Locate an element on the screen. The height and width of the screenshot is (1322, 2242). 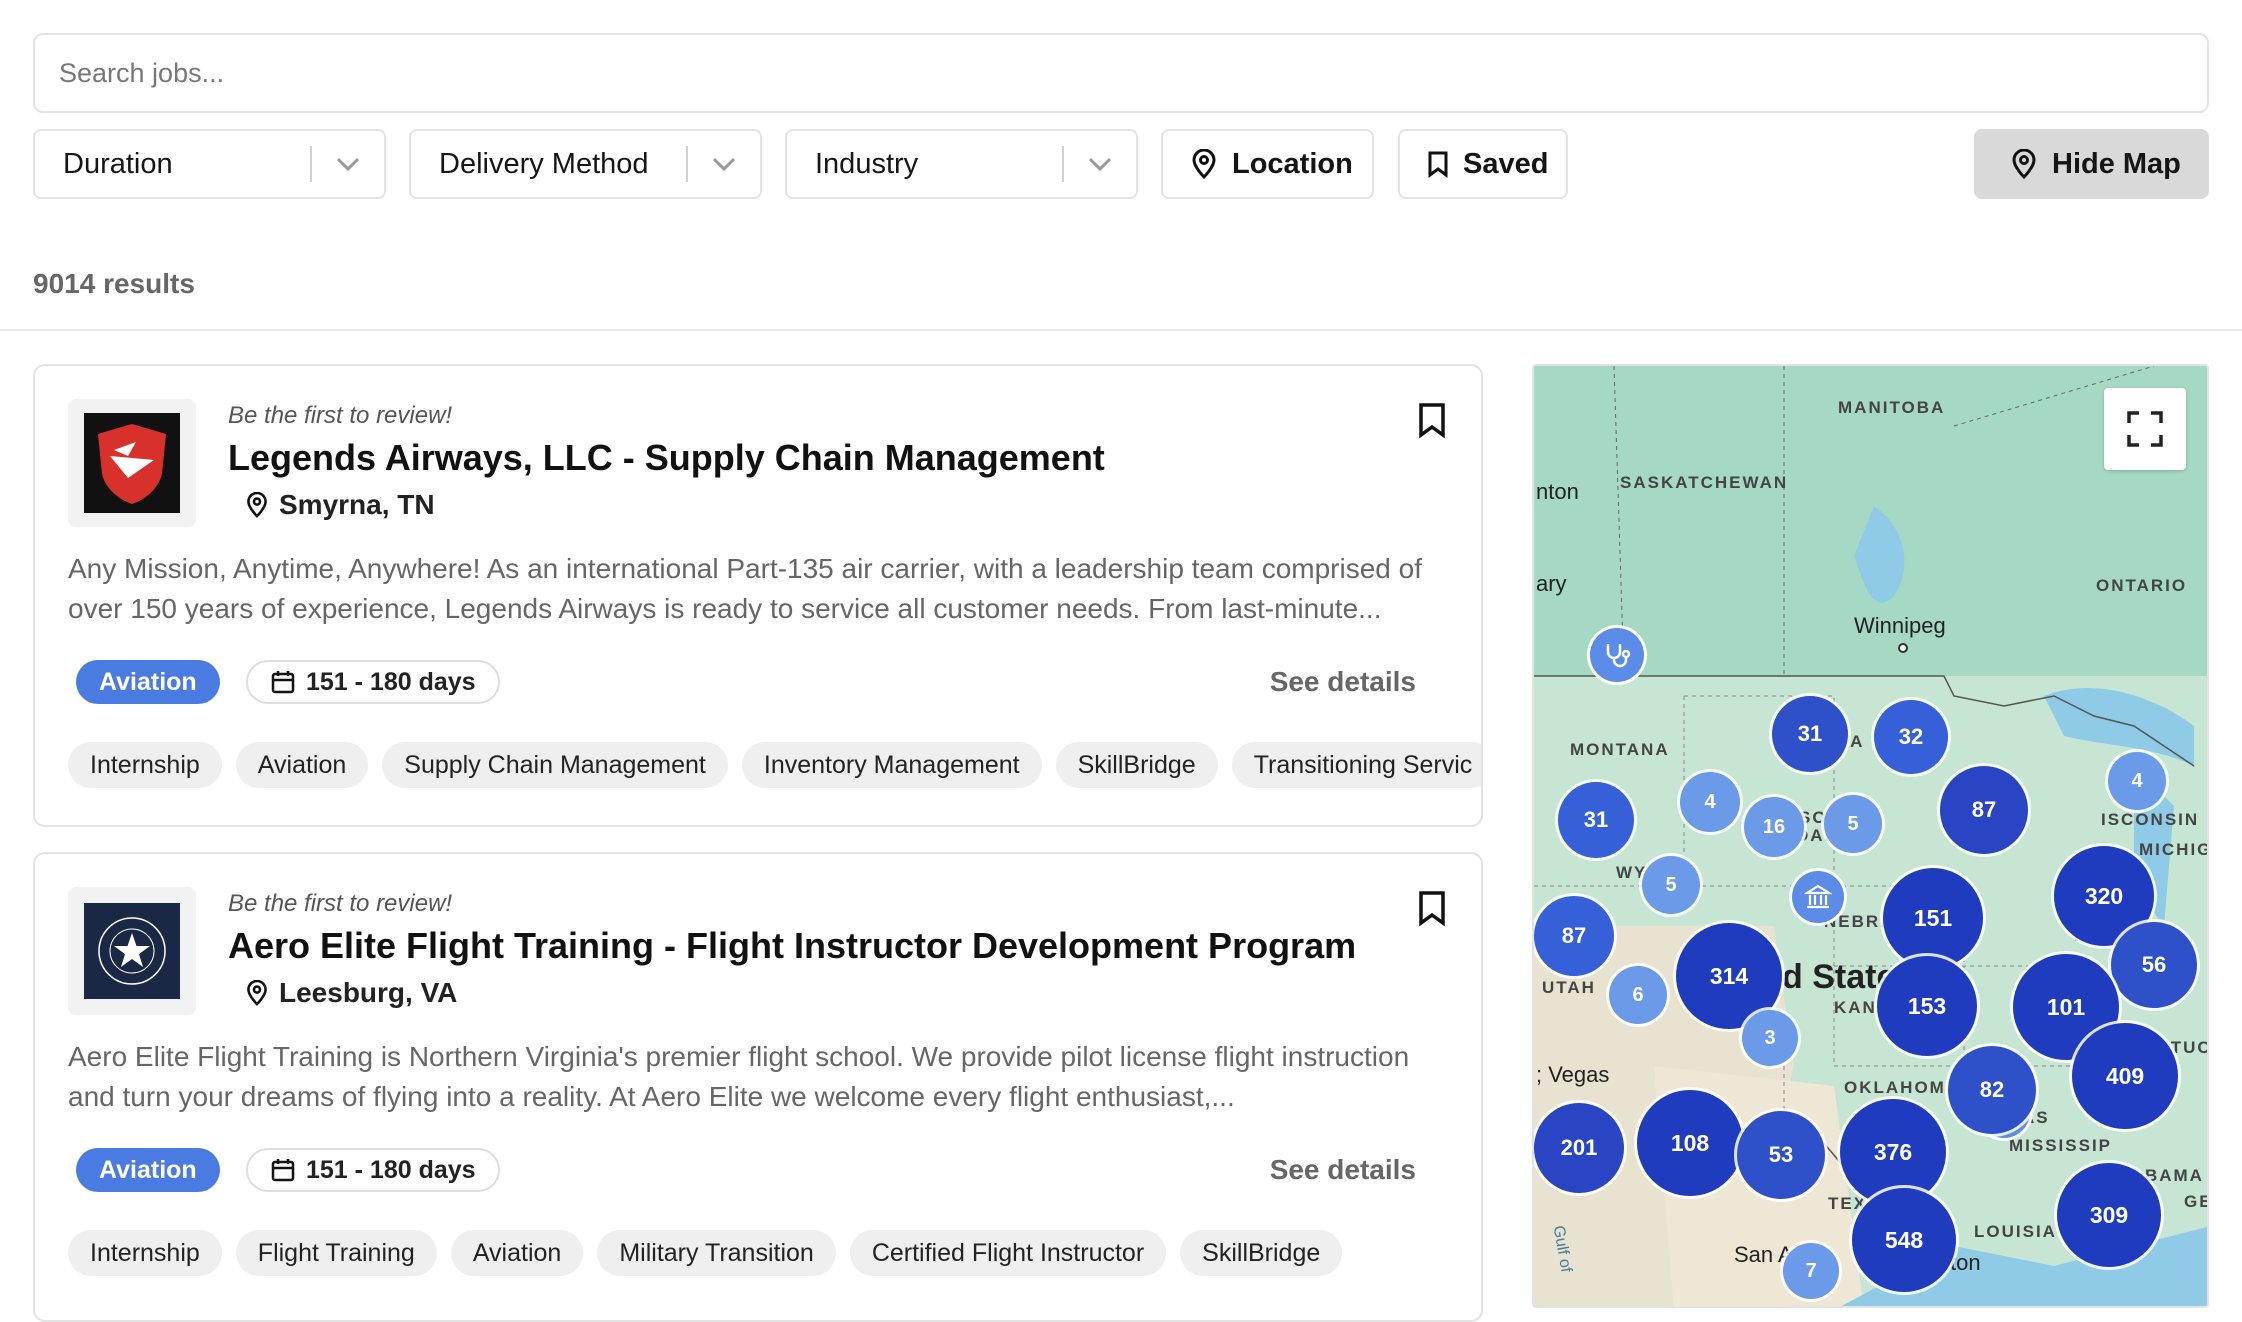
review-prompt: Be the first to review! is located at coordinates (340, 903).